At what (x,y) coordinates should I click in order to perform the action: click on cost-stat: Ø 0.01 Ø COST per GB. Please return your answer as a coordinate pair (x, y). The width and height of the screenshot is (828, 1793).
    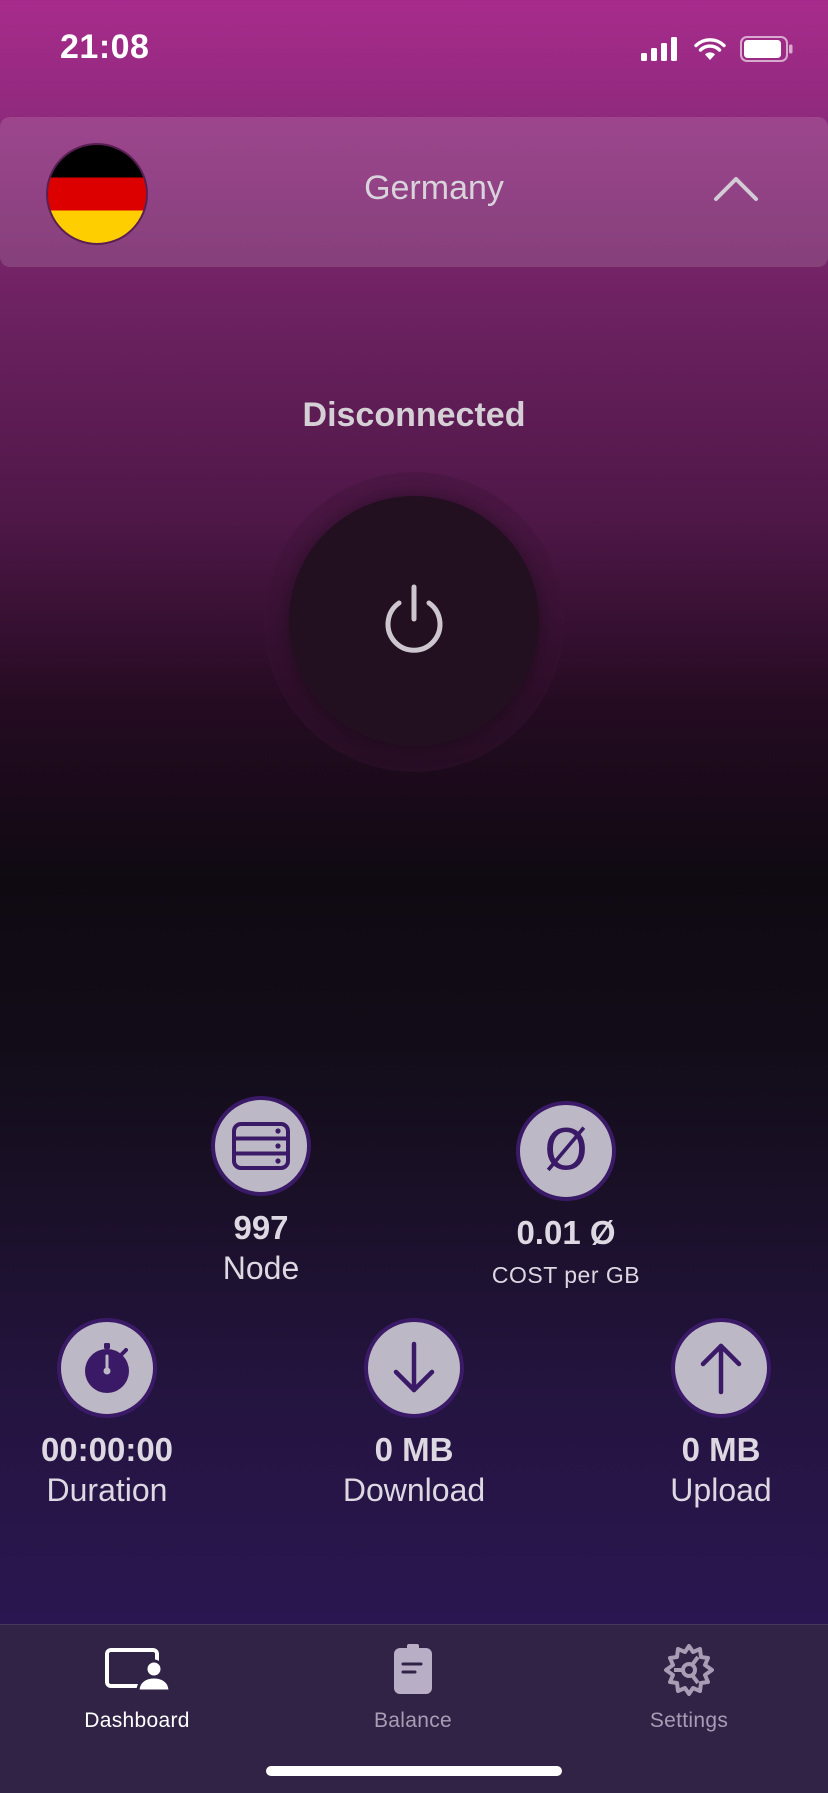
    Looking at the image, I should click on (566, 1198).